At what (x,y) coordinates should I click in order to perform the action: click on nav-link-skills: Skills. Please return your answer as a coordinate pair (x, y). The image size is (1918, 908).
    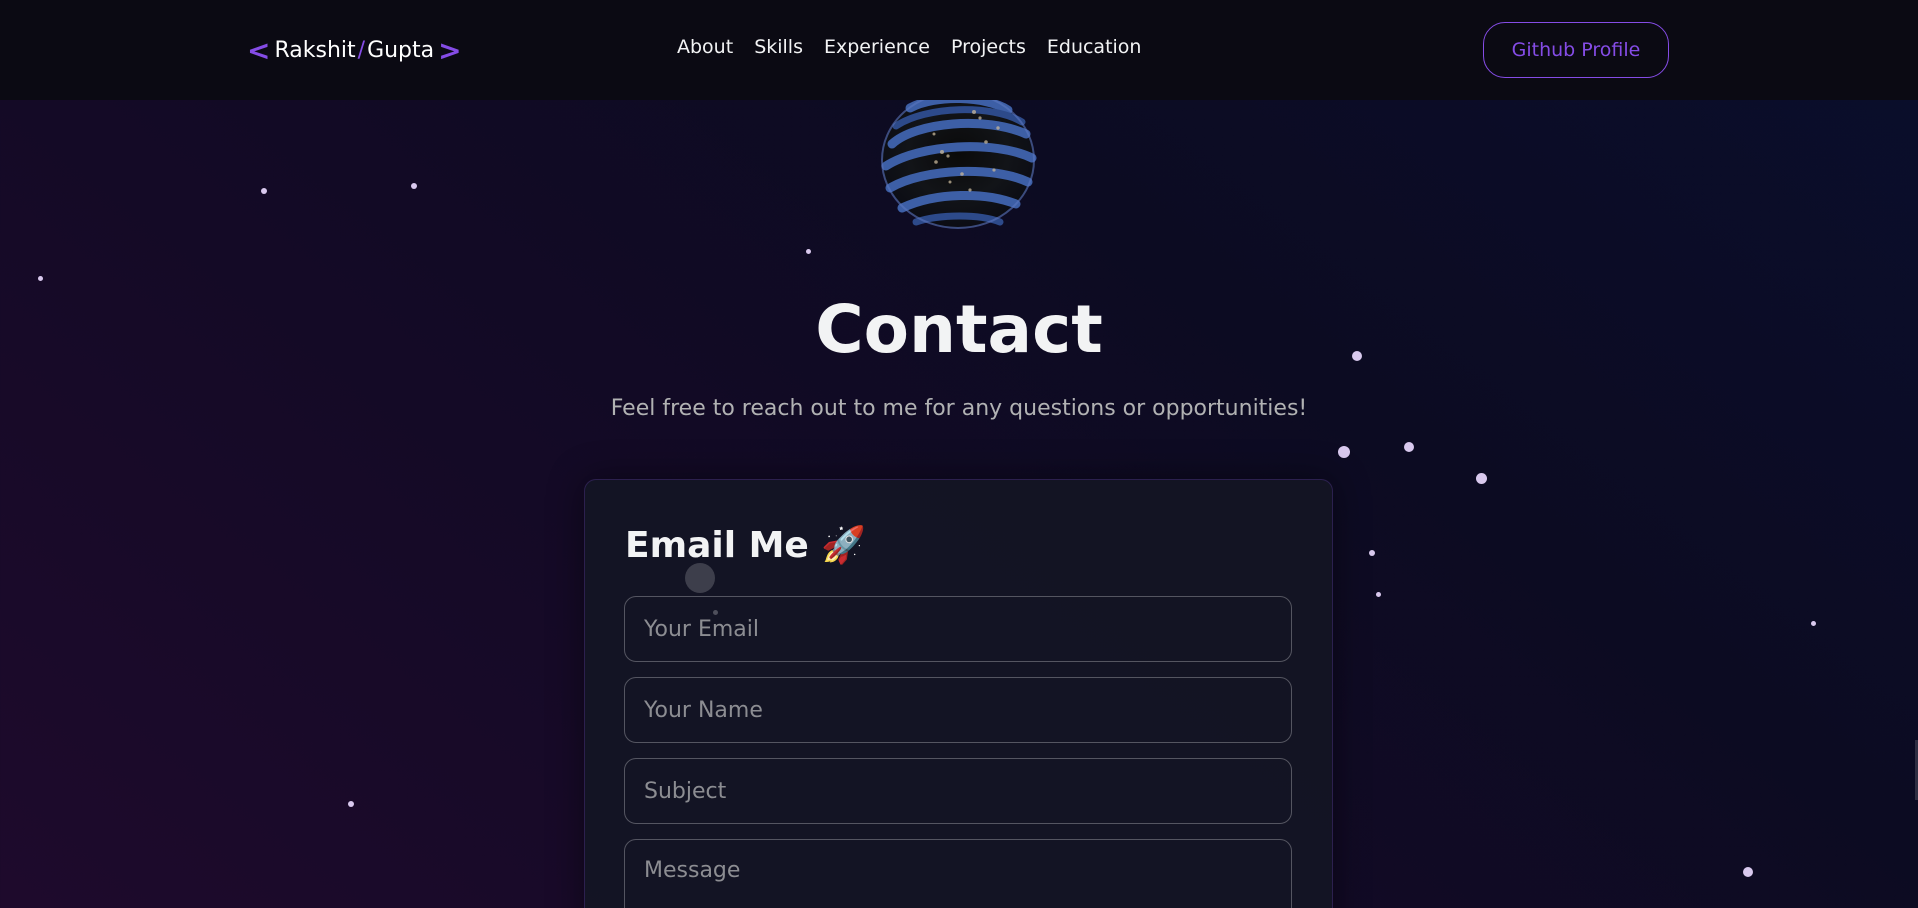
    Looking at the image, I should click on (778, 47).